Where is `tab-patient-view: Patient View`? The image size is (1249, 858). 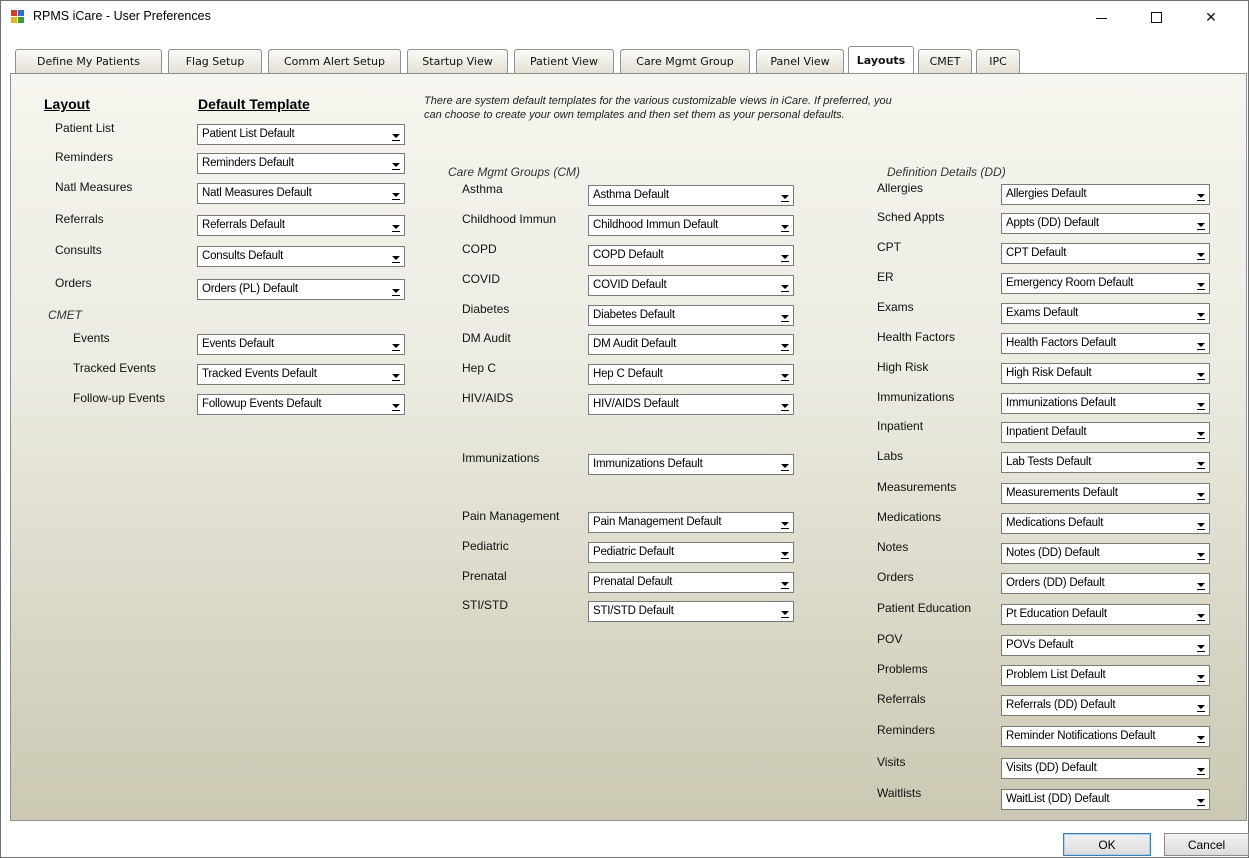 tab-patient-view: Patient View is located at coordinates (564, 61).